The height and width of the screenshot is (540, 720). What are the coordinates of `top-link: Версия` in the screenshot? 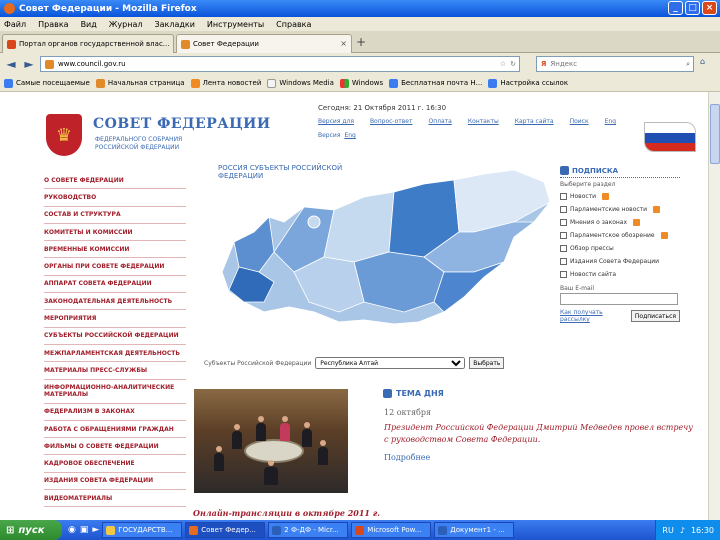 It's located at (329, 135).